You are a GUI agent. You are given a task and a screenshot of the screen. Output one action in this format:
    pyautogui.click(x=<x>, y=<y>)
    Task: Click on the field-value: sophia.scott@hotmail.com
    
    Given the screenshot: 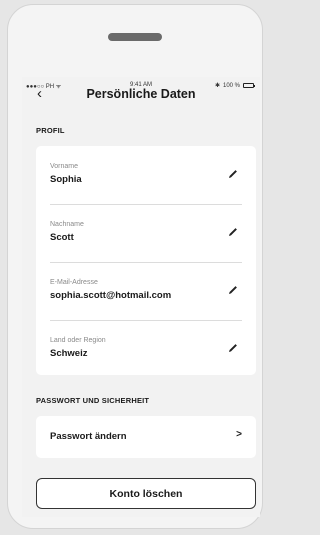 What is the action you would take?
    pyautogui.click(x=111, y=295)
    